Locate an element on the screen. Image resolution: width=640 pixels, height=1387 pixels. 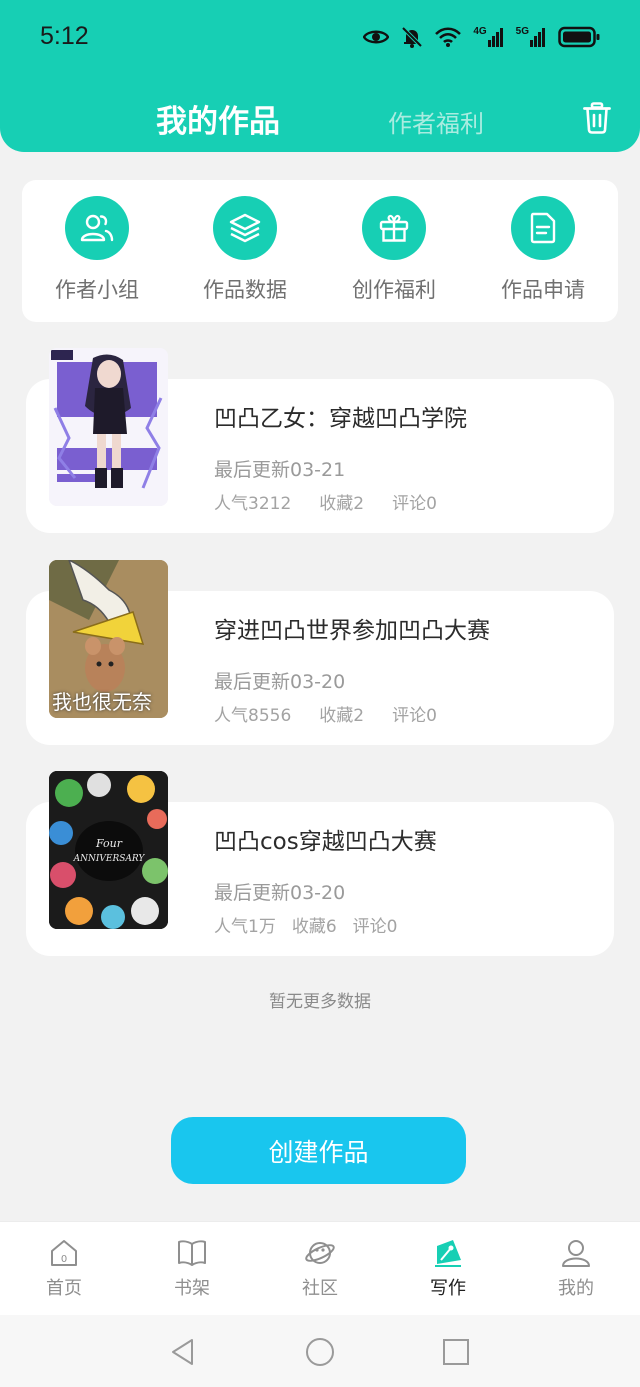
work-popularity: 人气3212 is located at coordinates (253, 504).